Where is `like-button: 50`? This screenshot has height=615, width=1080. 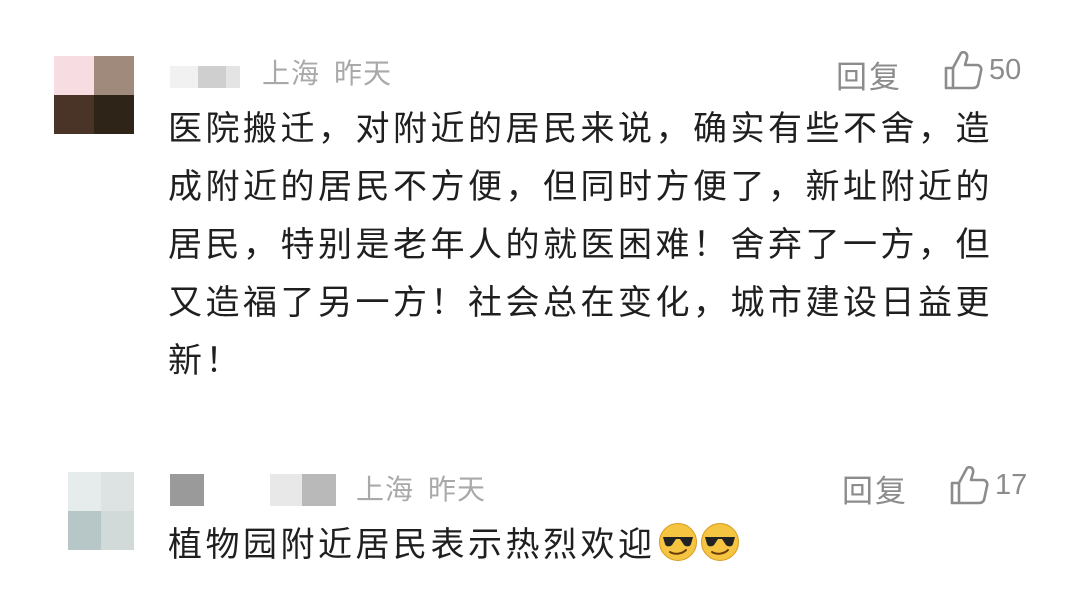
like-button: 50 is located at coordinates (982, 70).